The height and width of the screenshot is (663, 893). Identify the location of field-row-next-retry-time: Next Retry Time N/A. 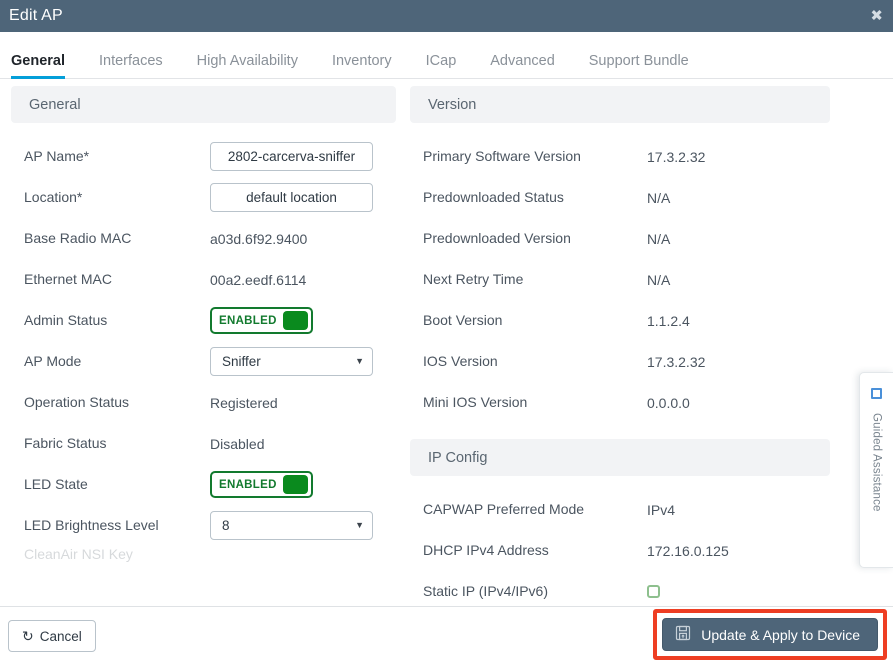
(620, 279).